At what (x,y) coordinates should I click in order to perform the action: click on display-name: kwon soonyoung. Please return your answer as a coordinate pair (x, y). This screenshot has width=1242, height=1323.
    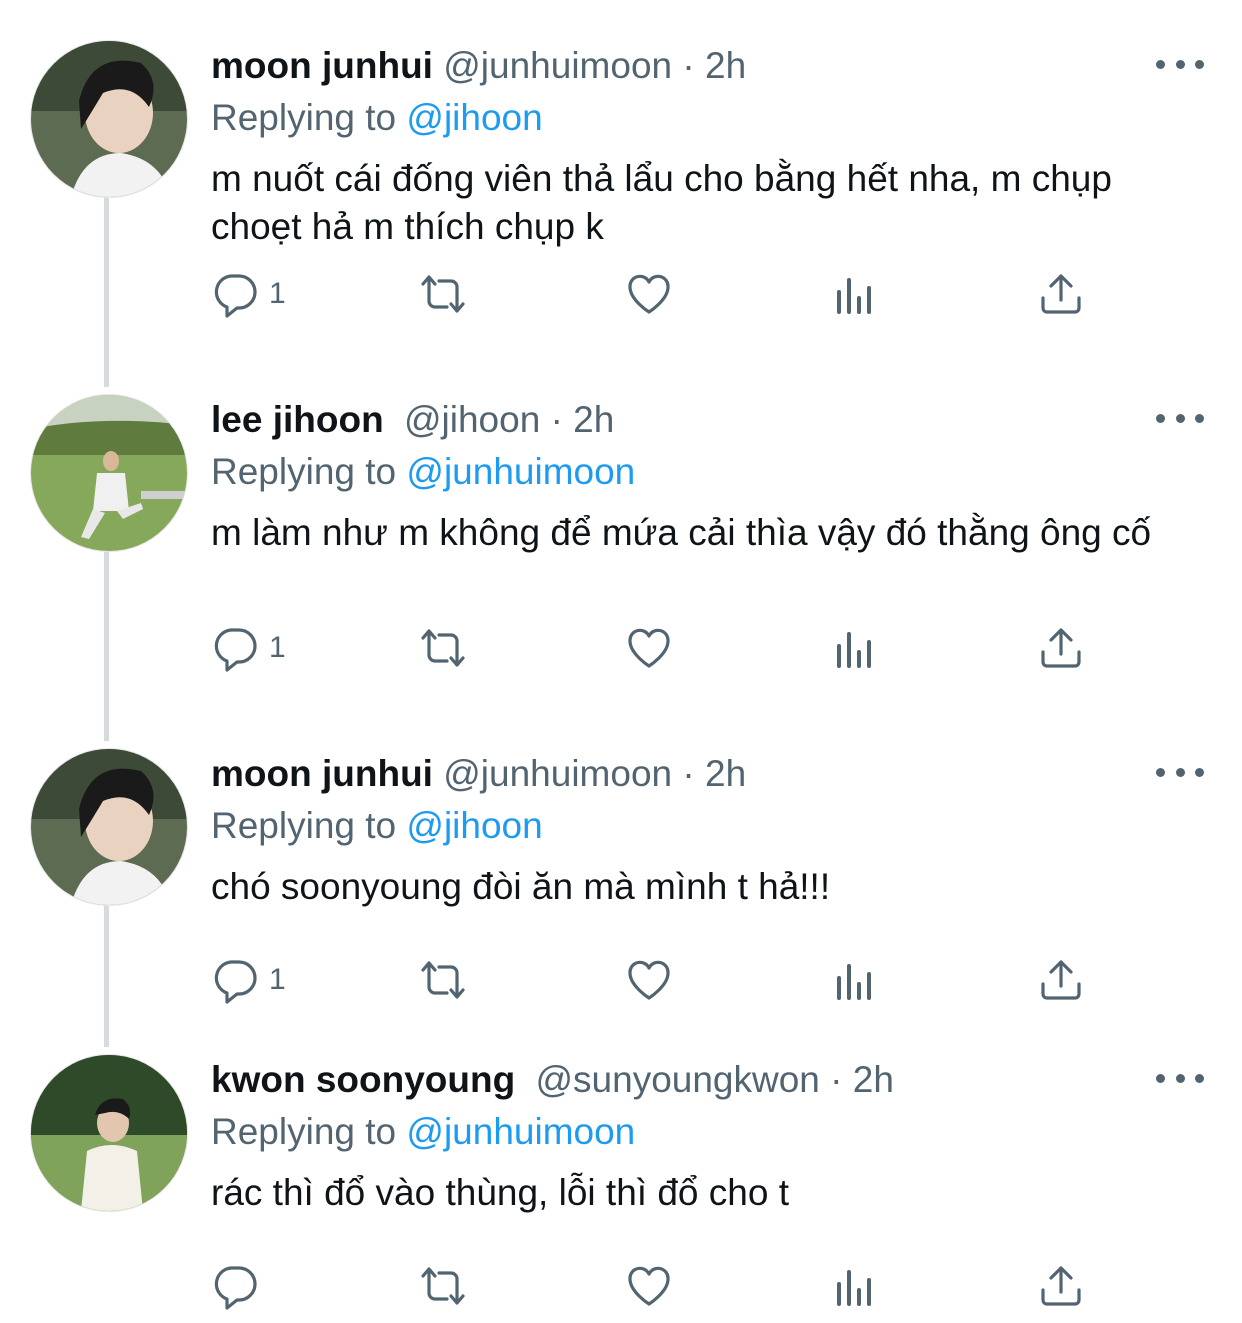
    Looking at the image, I should click on (363, 1079).